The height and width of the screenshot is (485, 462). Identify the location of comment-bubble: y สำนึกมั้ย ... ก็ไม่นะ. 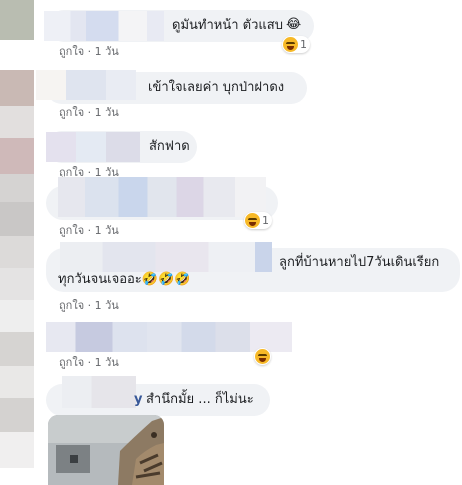
(158, 396).